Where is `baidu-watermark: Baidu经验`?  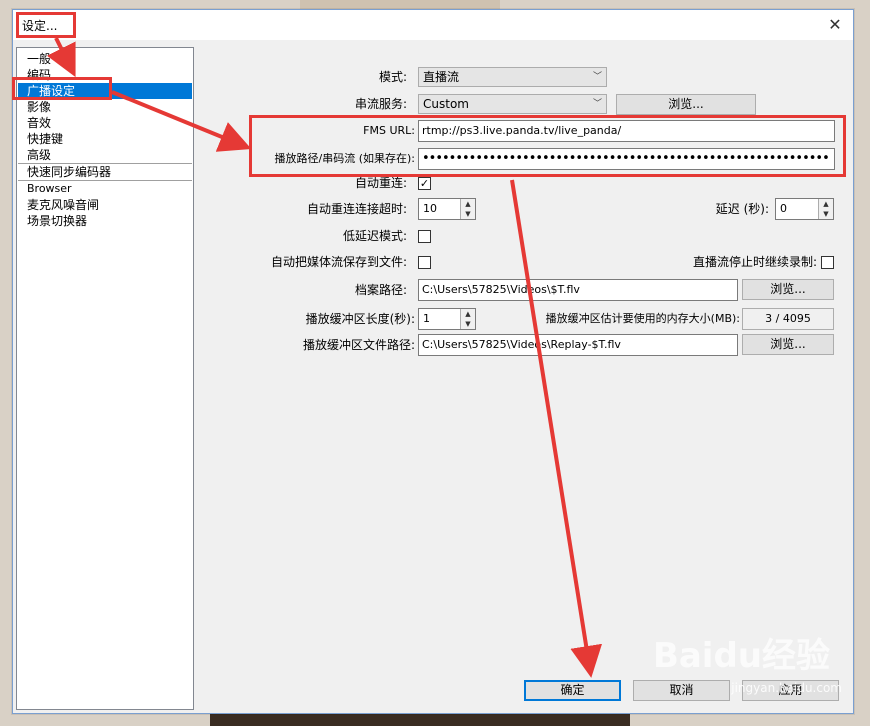
baidu-watermark: Baidu经验 is located at coordinates (741, 656).